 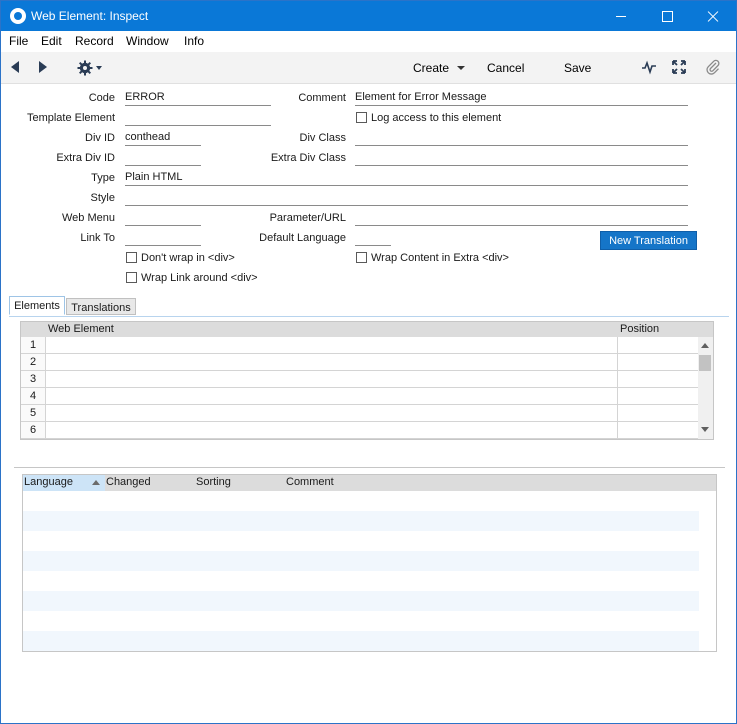 What do you see at coordinates (163, 218) in the screenshot?
I see `web-menu-field` at bounding box center [163, 218].